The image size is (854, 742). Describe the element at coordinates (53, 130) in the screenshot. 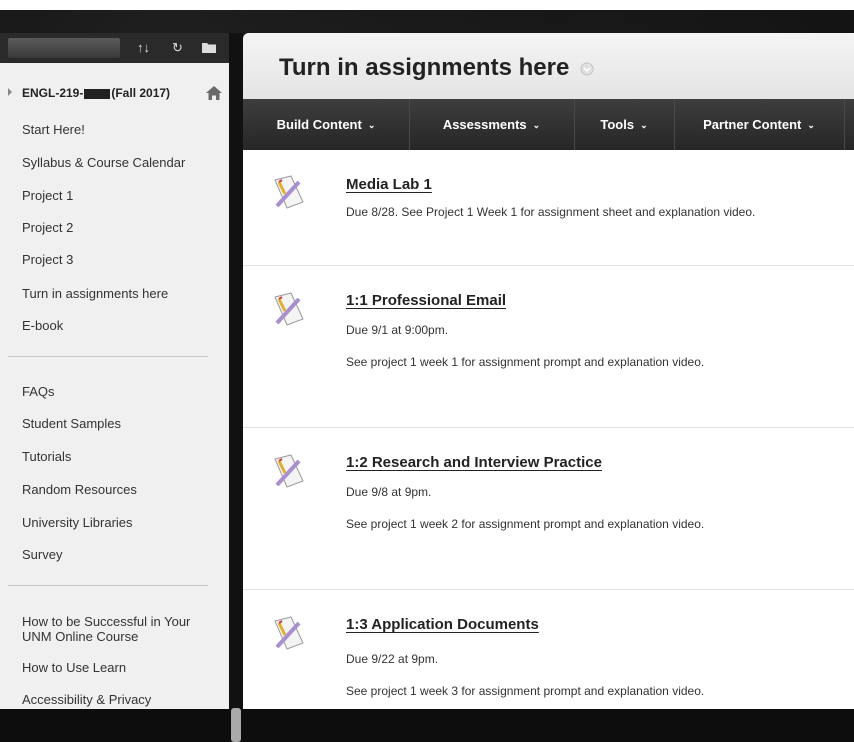

I see `menu-item-start-here: Start Here!` at that location.